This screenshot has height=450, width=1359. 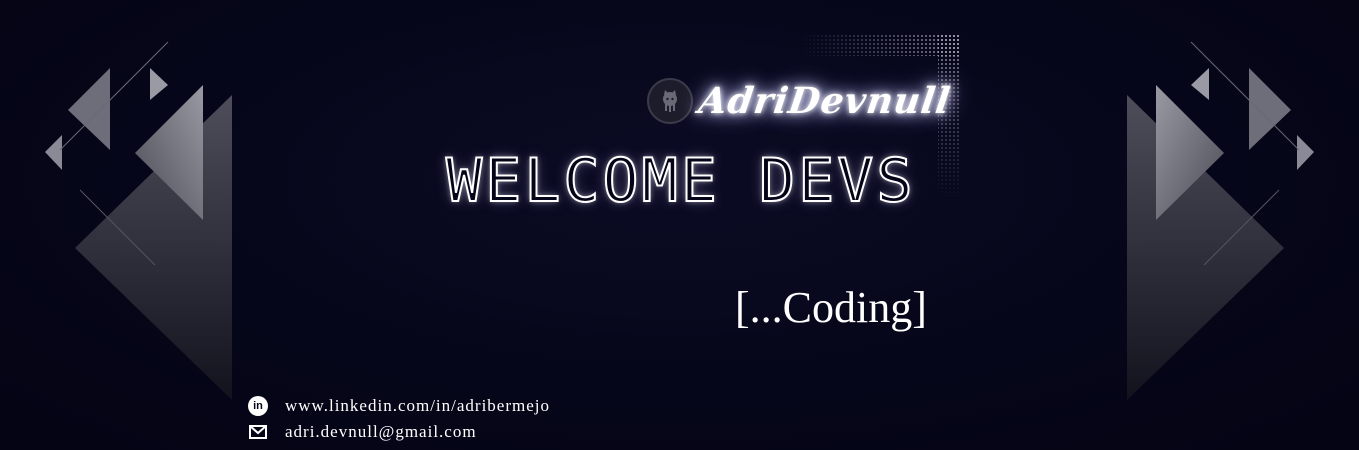 I want to click on brand-logo: AdriDevnull, so click(x=800, y=101).